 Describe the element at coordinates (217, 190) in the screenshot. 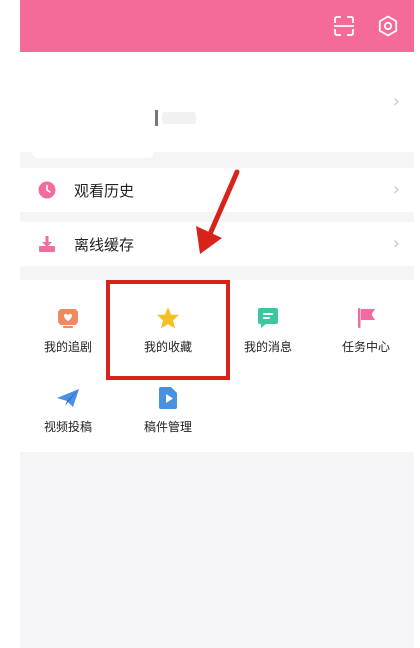

I see `menu-row-watch-history: 观看历史 ›` at that location.